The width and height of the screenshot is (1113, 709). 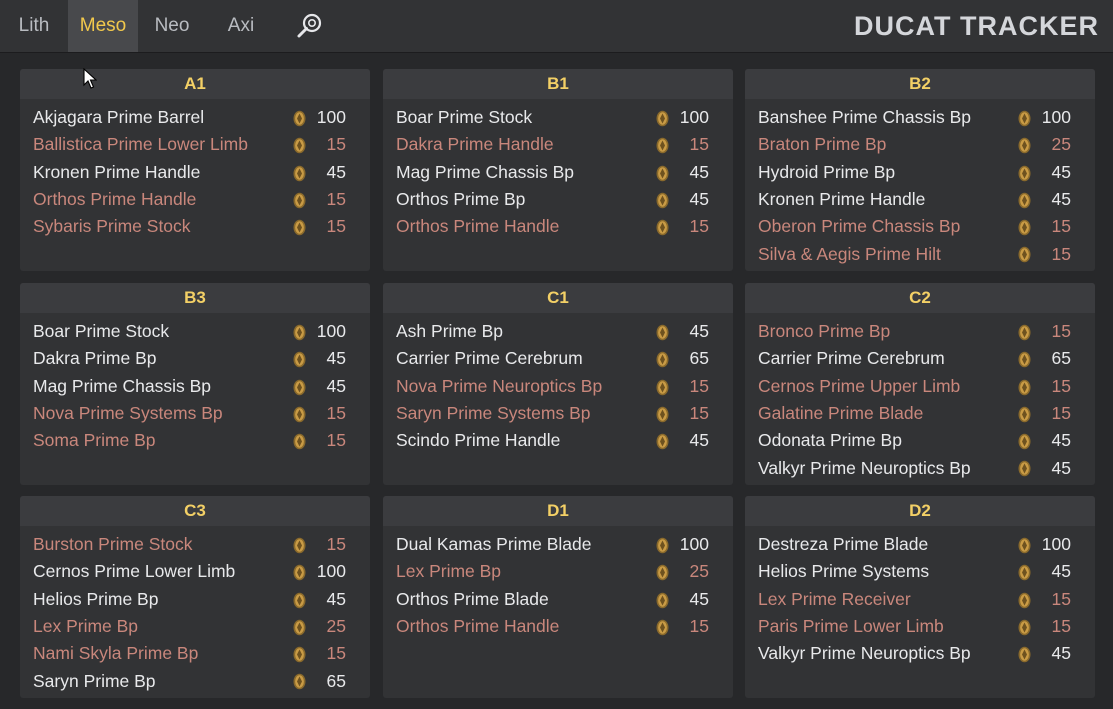 What do you see at coordinates (310, 26) in the screenshot?
I see `search-button` at bounding box center [310, 26].